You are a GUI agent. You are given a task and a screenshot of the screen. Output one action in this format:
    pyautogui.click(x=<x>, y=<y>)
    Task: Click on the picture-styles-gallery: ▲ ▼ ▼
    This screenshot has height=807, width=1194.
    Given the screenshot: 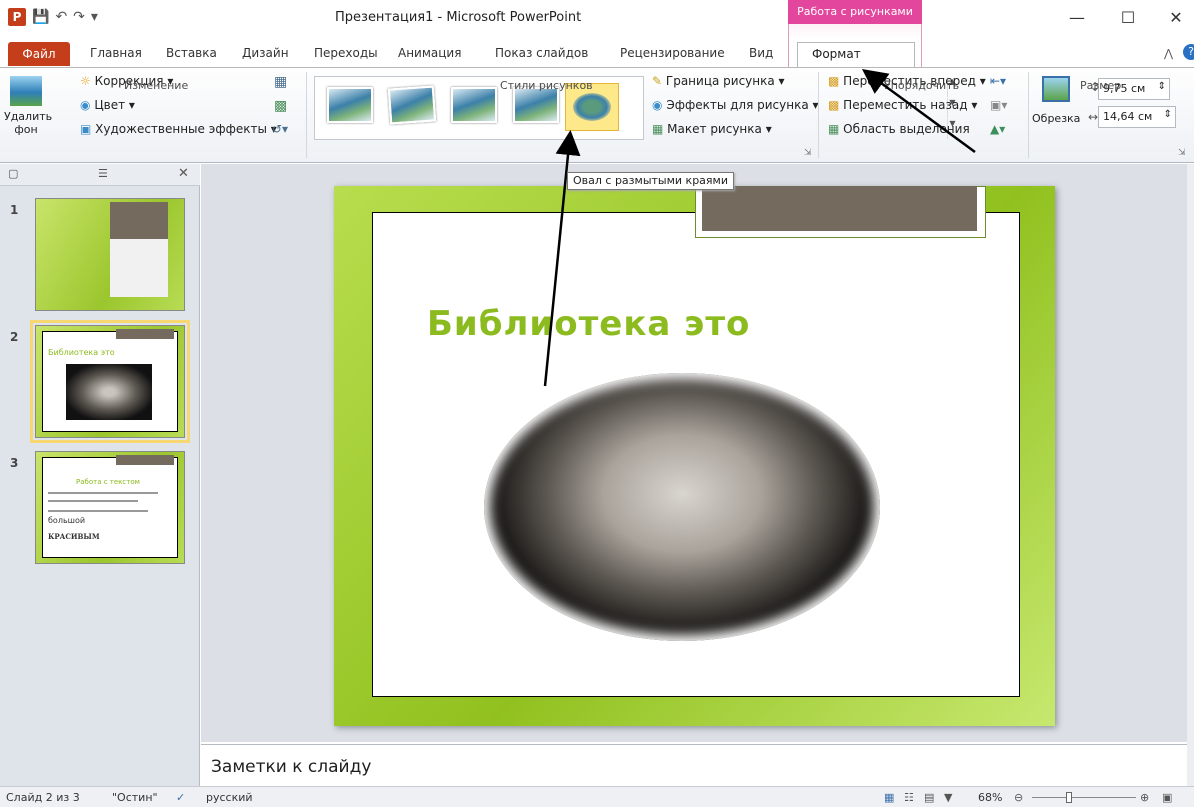 What is the action you would take?
    pyautogui.click(x=635, y=108)
    